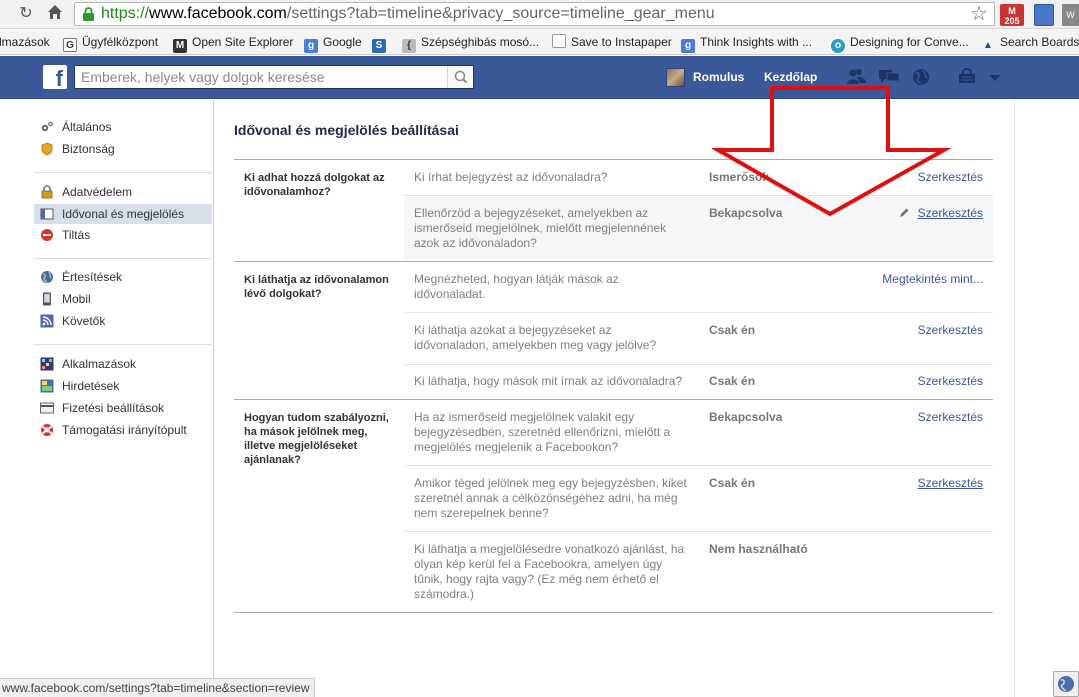 The height and width of the screenshot is (697, 1079). I want to click on bookmark-favicon-icon: {, so click(409, 46).